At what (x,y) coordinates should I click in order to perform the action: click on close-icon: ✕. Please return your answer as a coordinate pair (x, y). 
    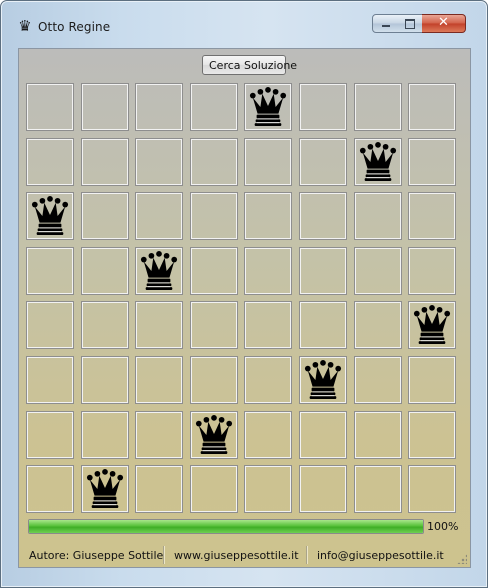
    Looking at the image, I should click on (443, 22).